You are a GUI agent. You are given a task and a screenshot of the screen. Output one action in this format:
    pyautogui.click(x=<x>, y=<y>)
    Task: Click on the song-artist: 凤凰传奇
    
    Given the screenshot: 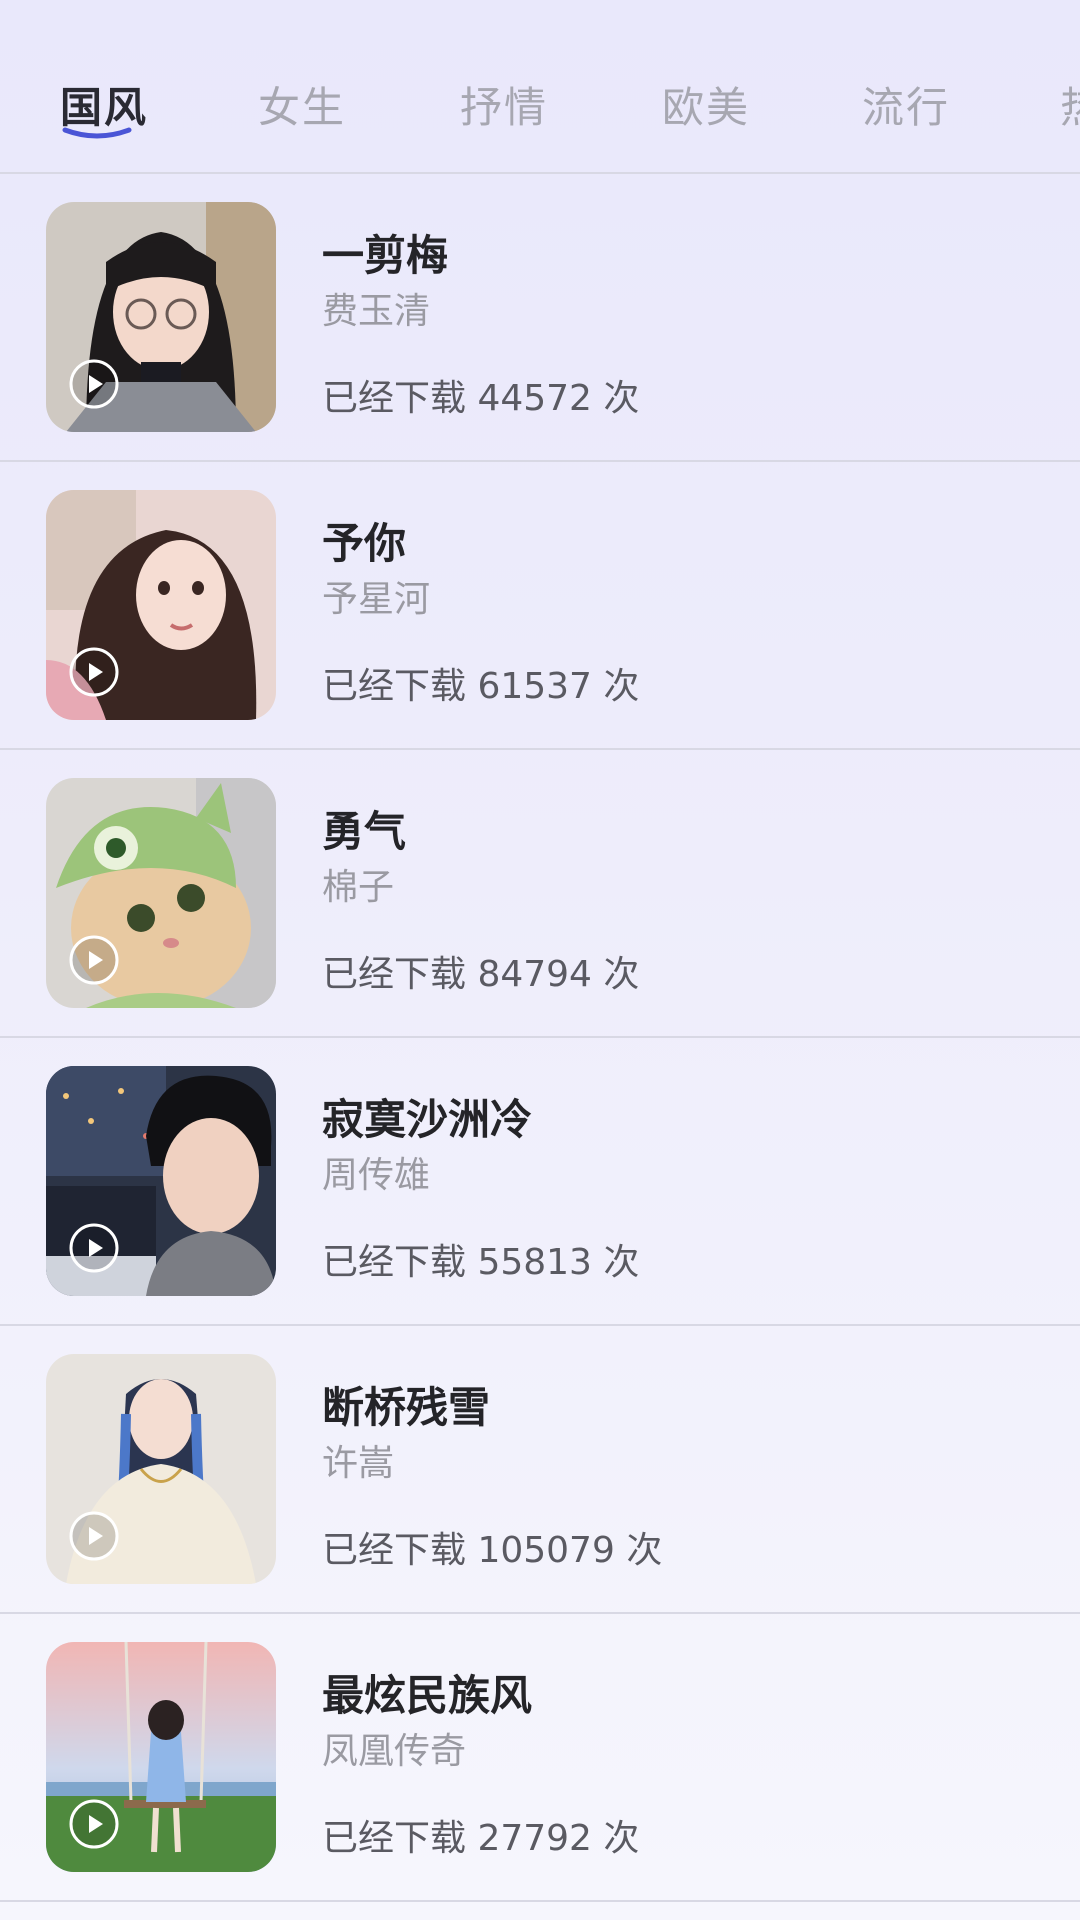 What is the action you would take?
    pyautogui.click(x=394, y=1751)
    